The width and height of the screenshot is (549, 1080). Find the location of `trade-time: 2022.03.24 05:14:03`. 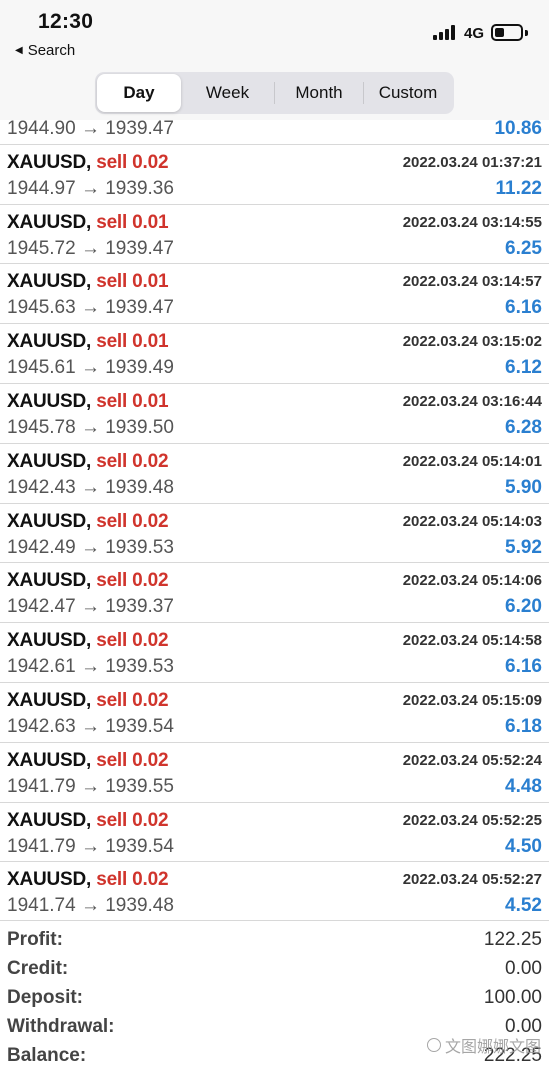

trade-time: 2022.03.24 05:14:03 is located at coordinates (472, 521).